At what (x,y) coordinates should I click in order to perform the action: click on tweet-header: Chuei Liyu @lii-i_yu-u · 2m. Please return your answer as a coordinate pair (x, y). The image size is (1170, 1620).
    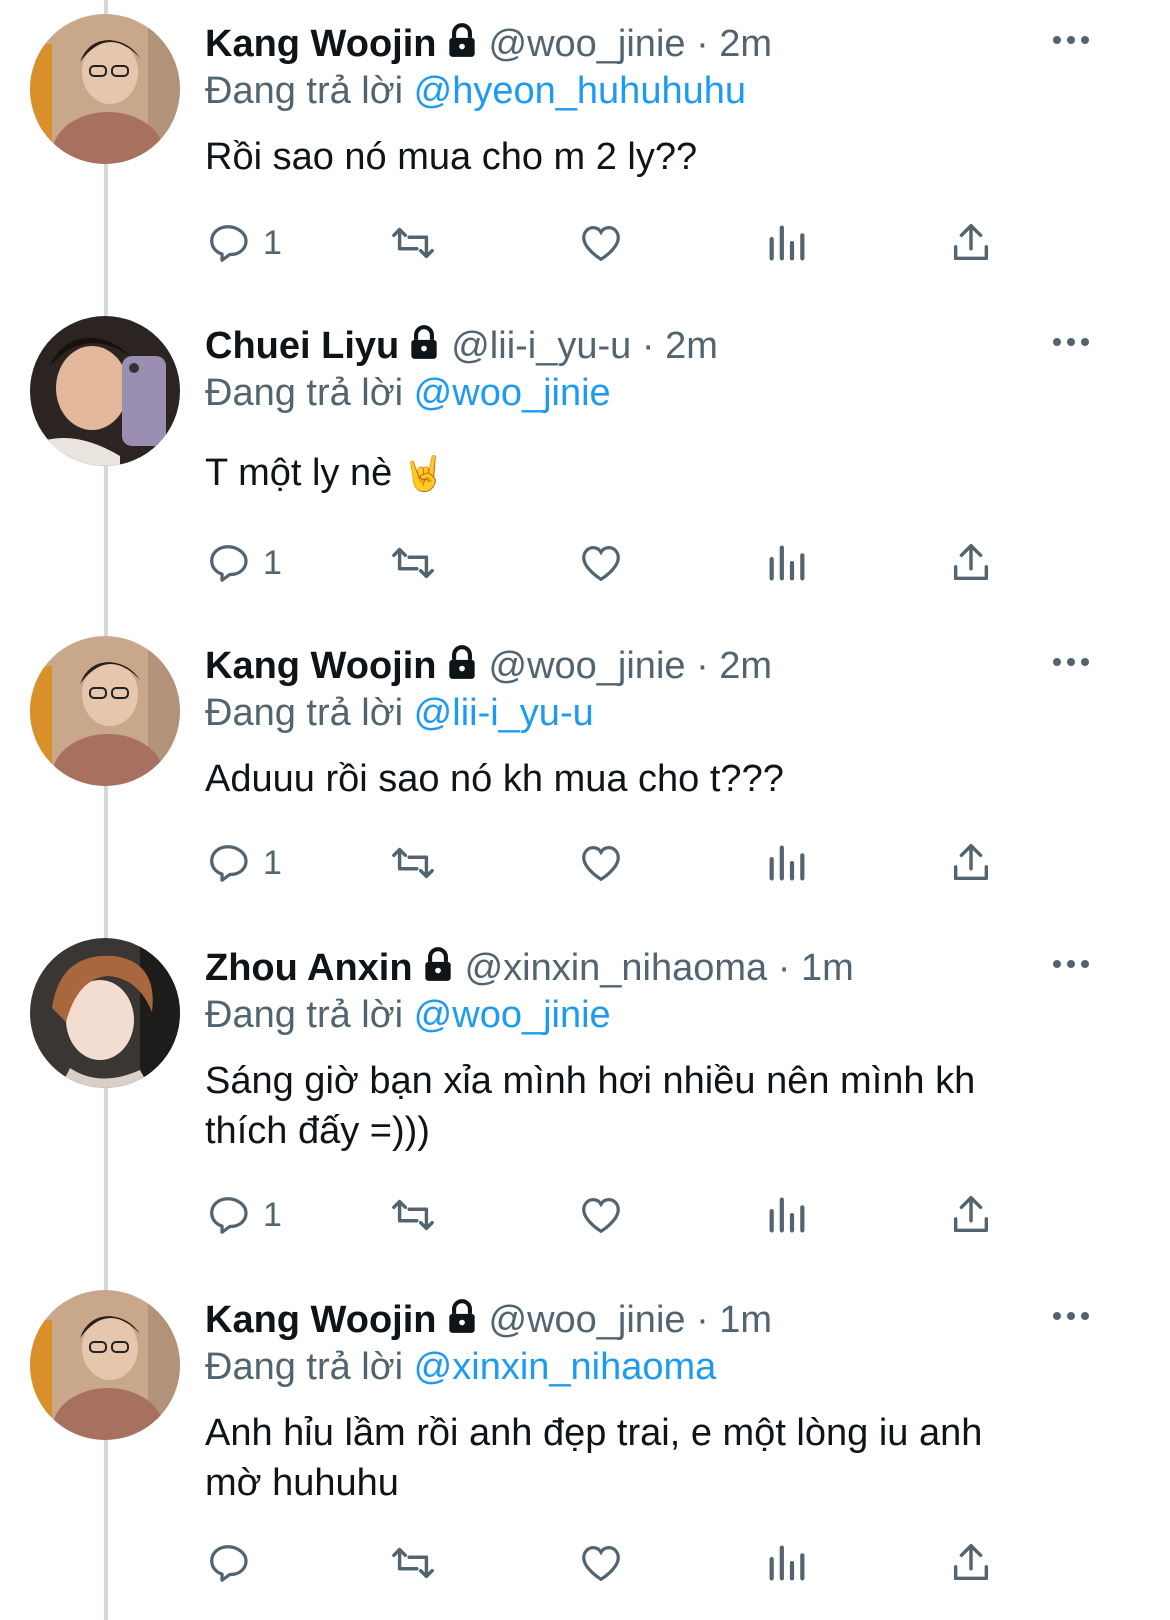
    Looking at the image, I should click on (461, 346).